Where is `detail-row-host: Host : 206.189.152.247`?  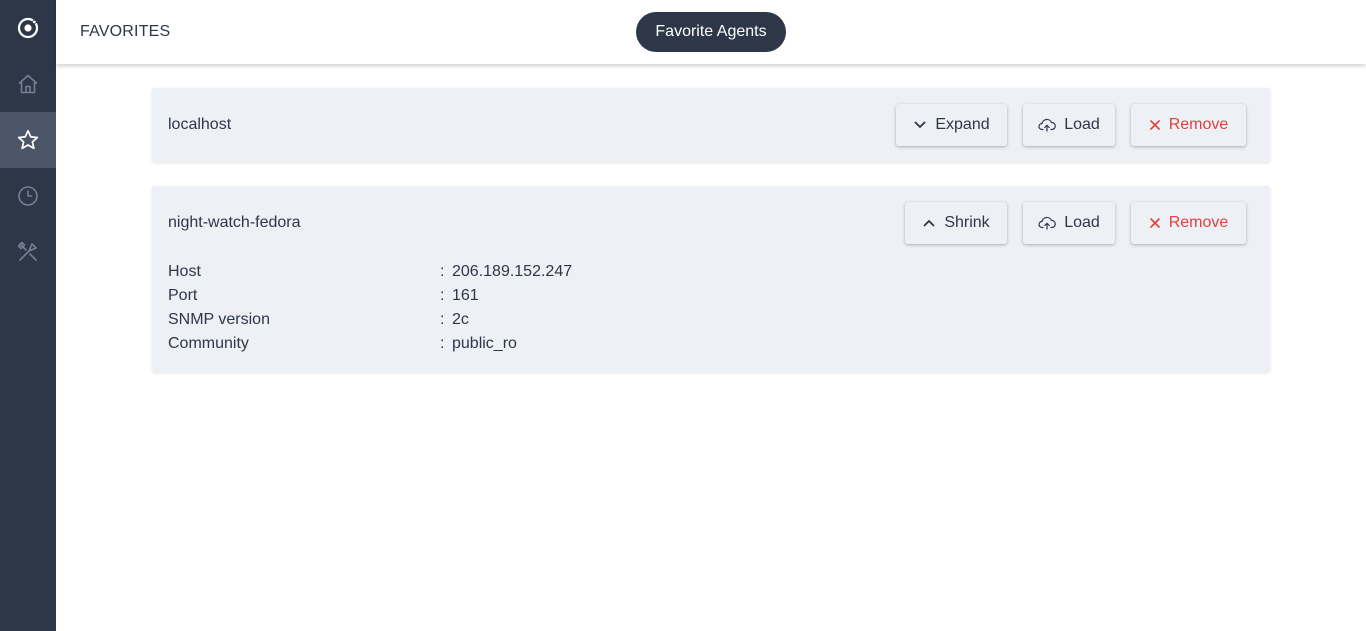 detail-row-host: Host : 206.189.152.247 is located at coordinates (370, 272).